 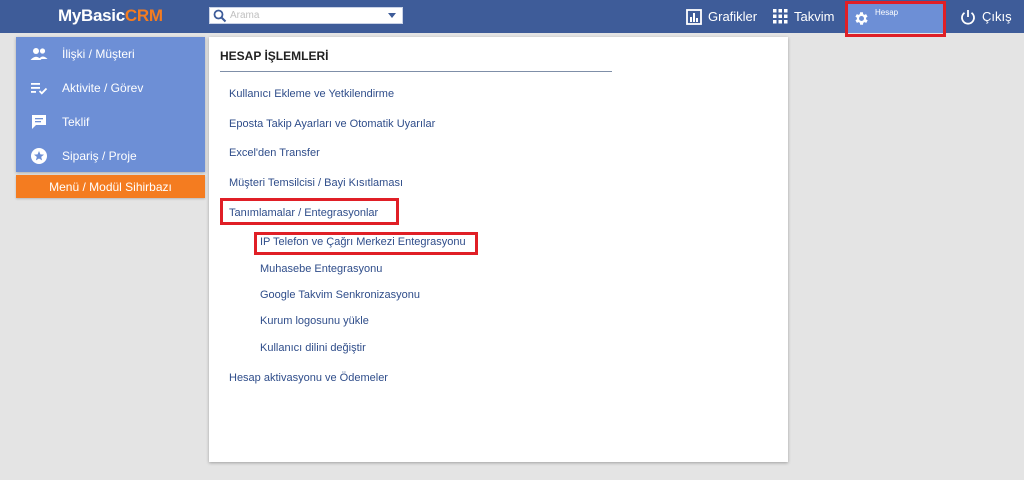 What do you see at coordinates (968, 16) in the screenshot?
I see `power-icon` at bounding box center [968, 16].